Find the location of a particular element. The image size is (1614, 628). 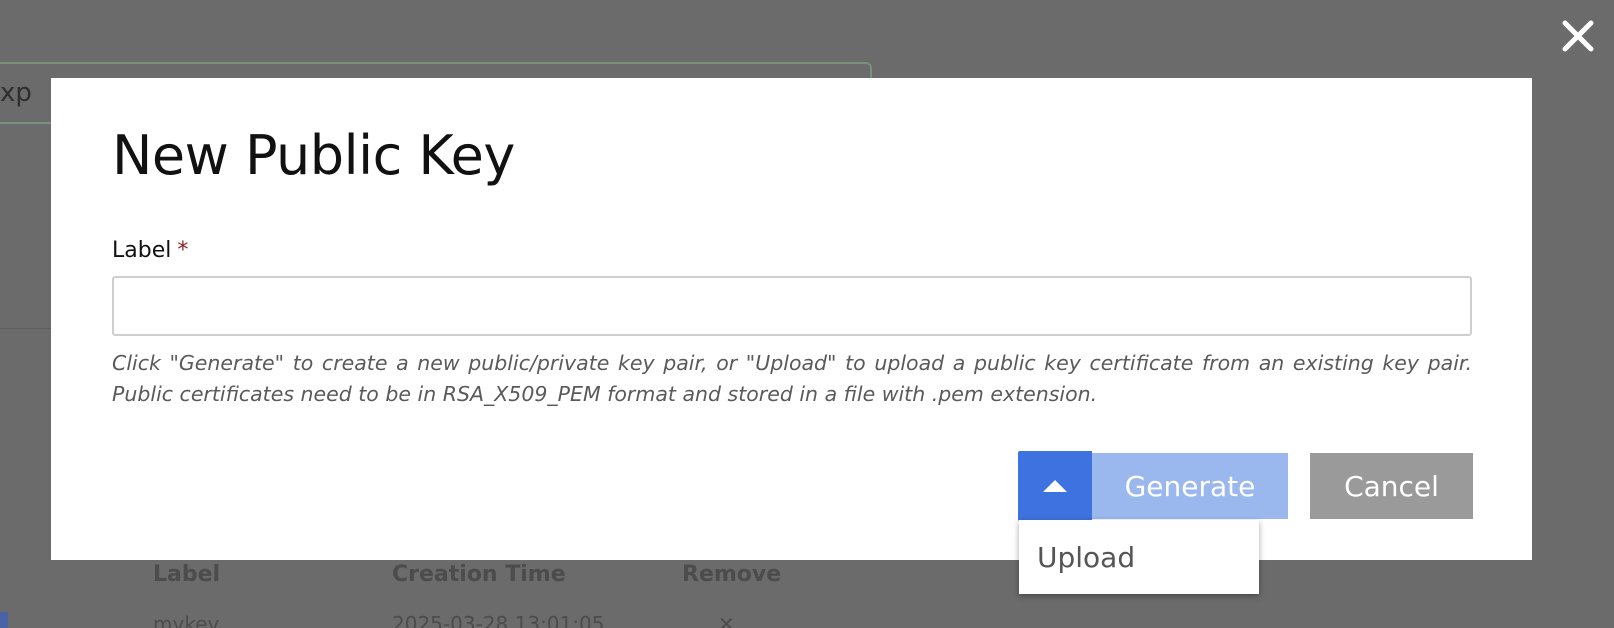

background-table-header-remove: Remove is located at coordinates (732, 574).